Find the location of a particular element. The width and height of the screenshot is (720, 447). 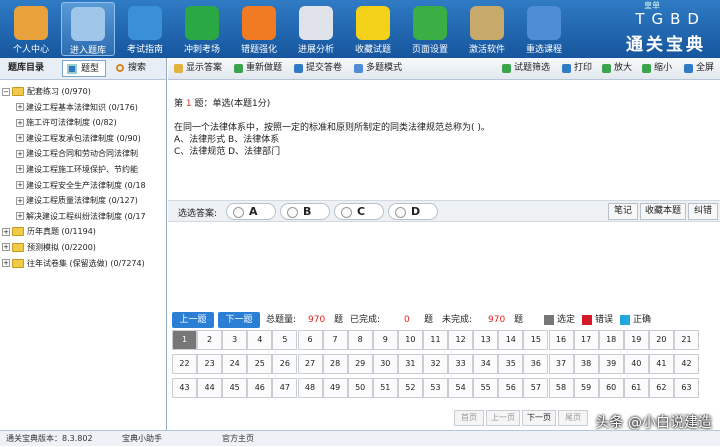

tree-node: + 施工许可法律制度 (0/82) is located at coordinates (83, 123).